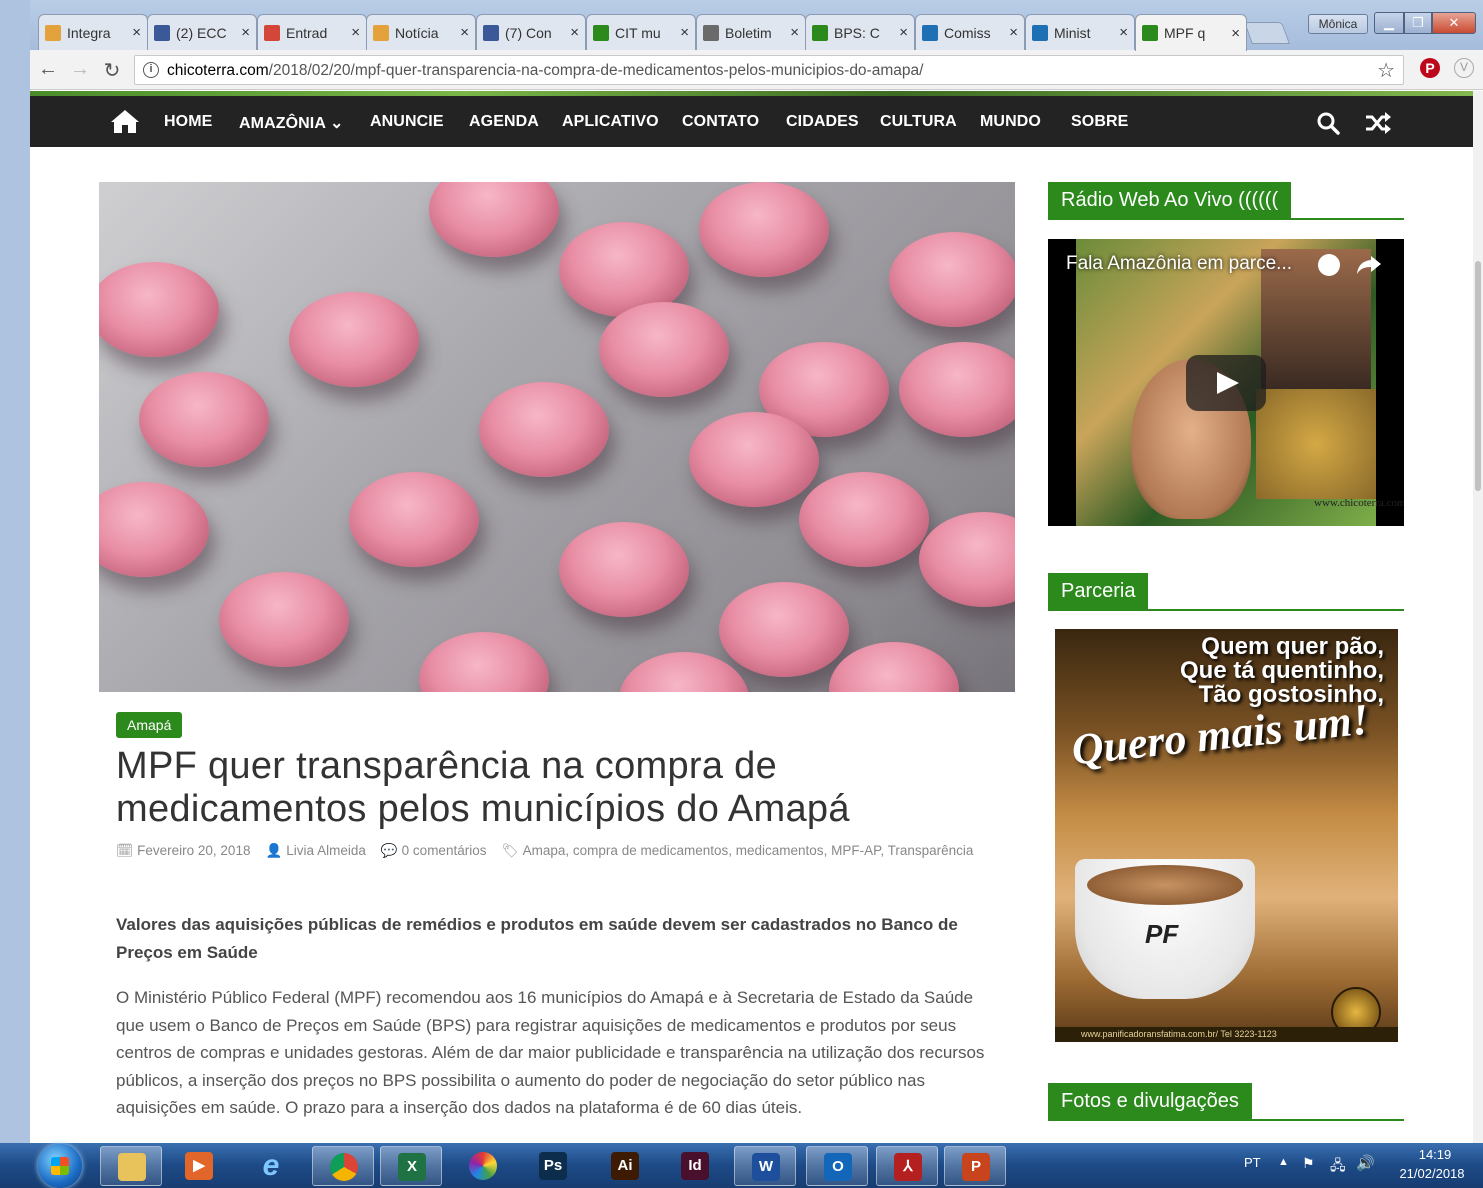 The image size is (1483, 1188). What do you see at coordinates (1432, 1173) in the screenshot?
I see `clock-date: 21/02/2018` at bounding box center [1432, 1173].